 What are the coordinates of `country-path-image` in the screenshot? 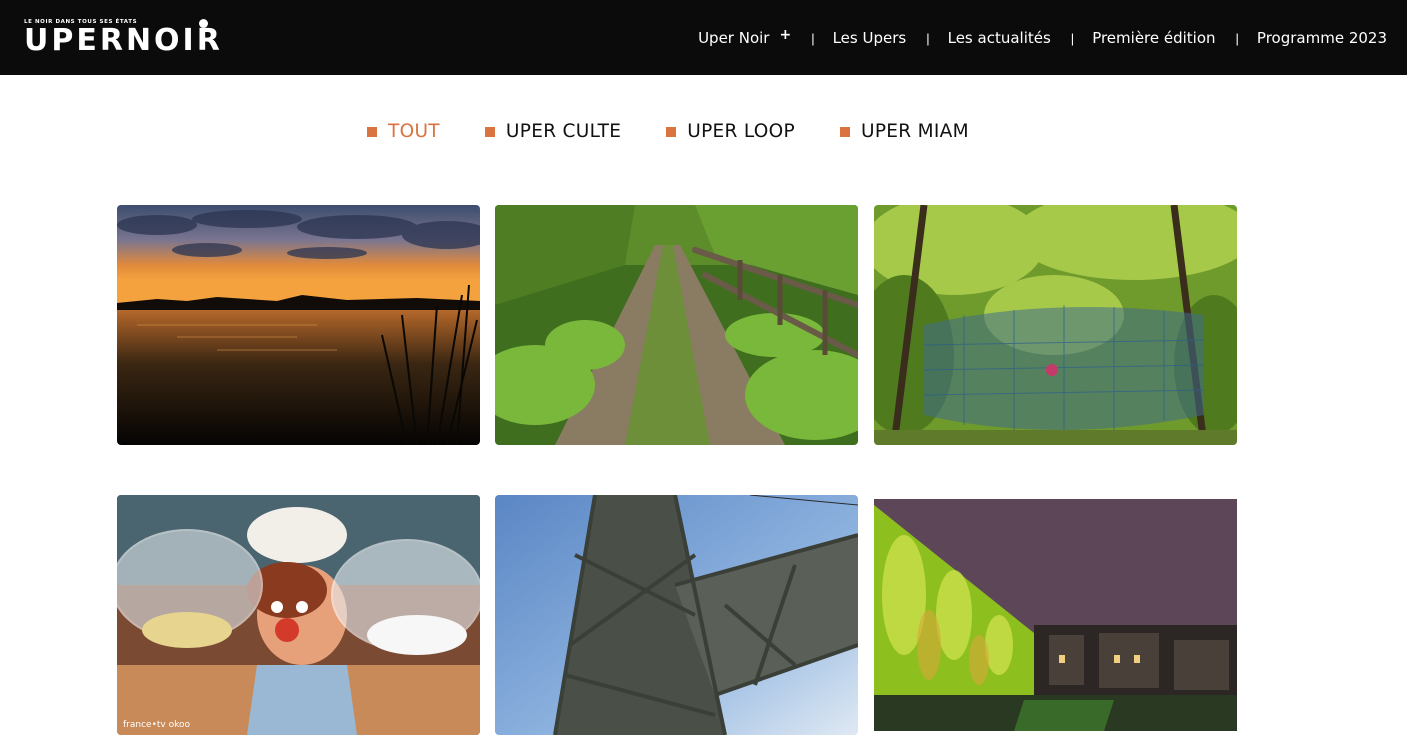 It's located at (676, 325).